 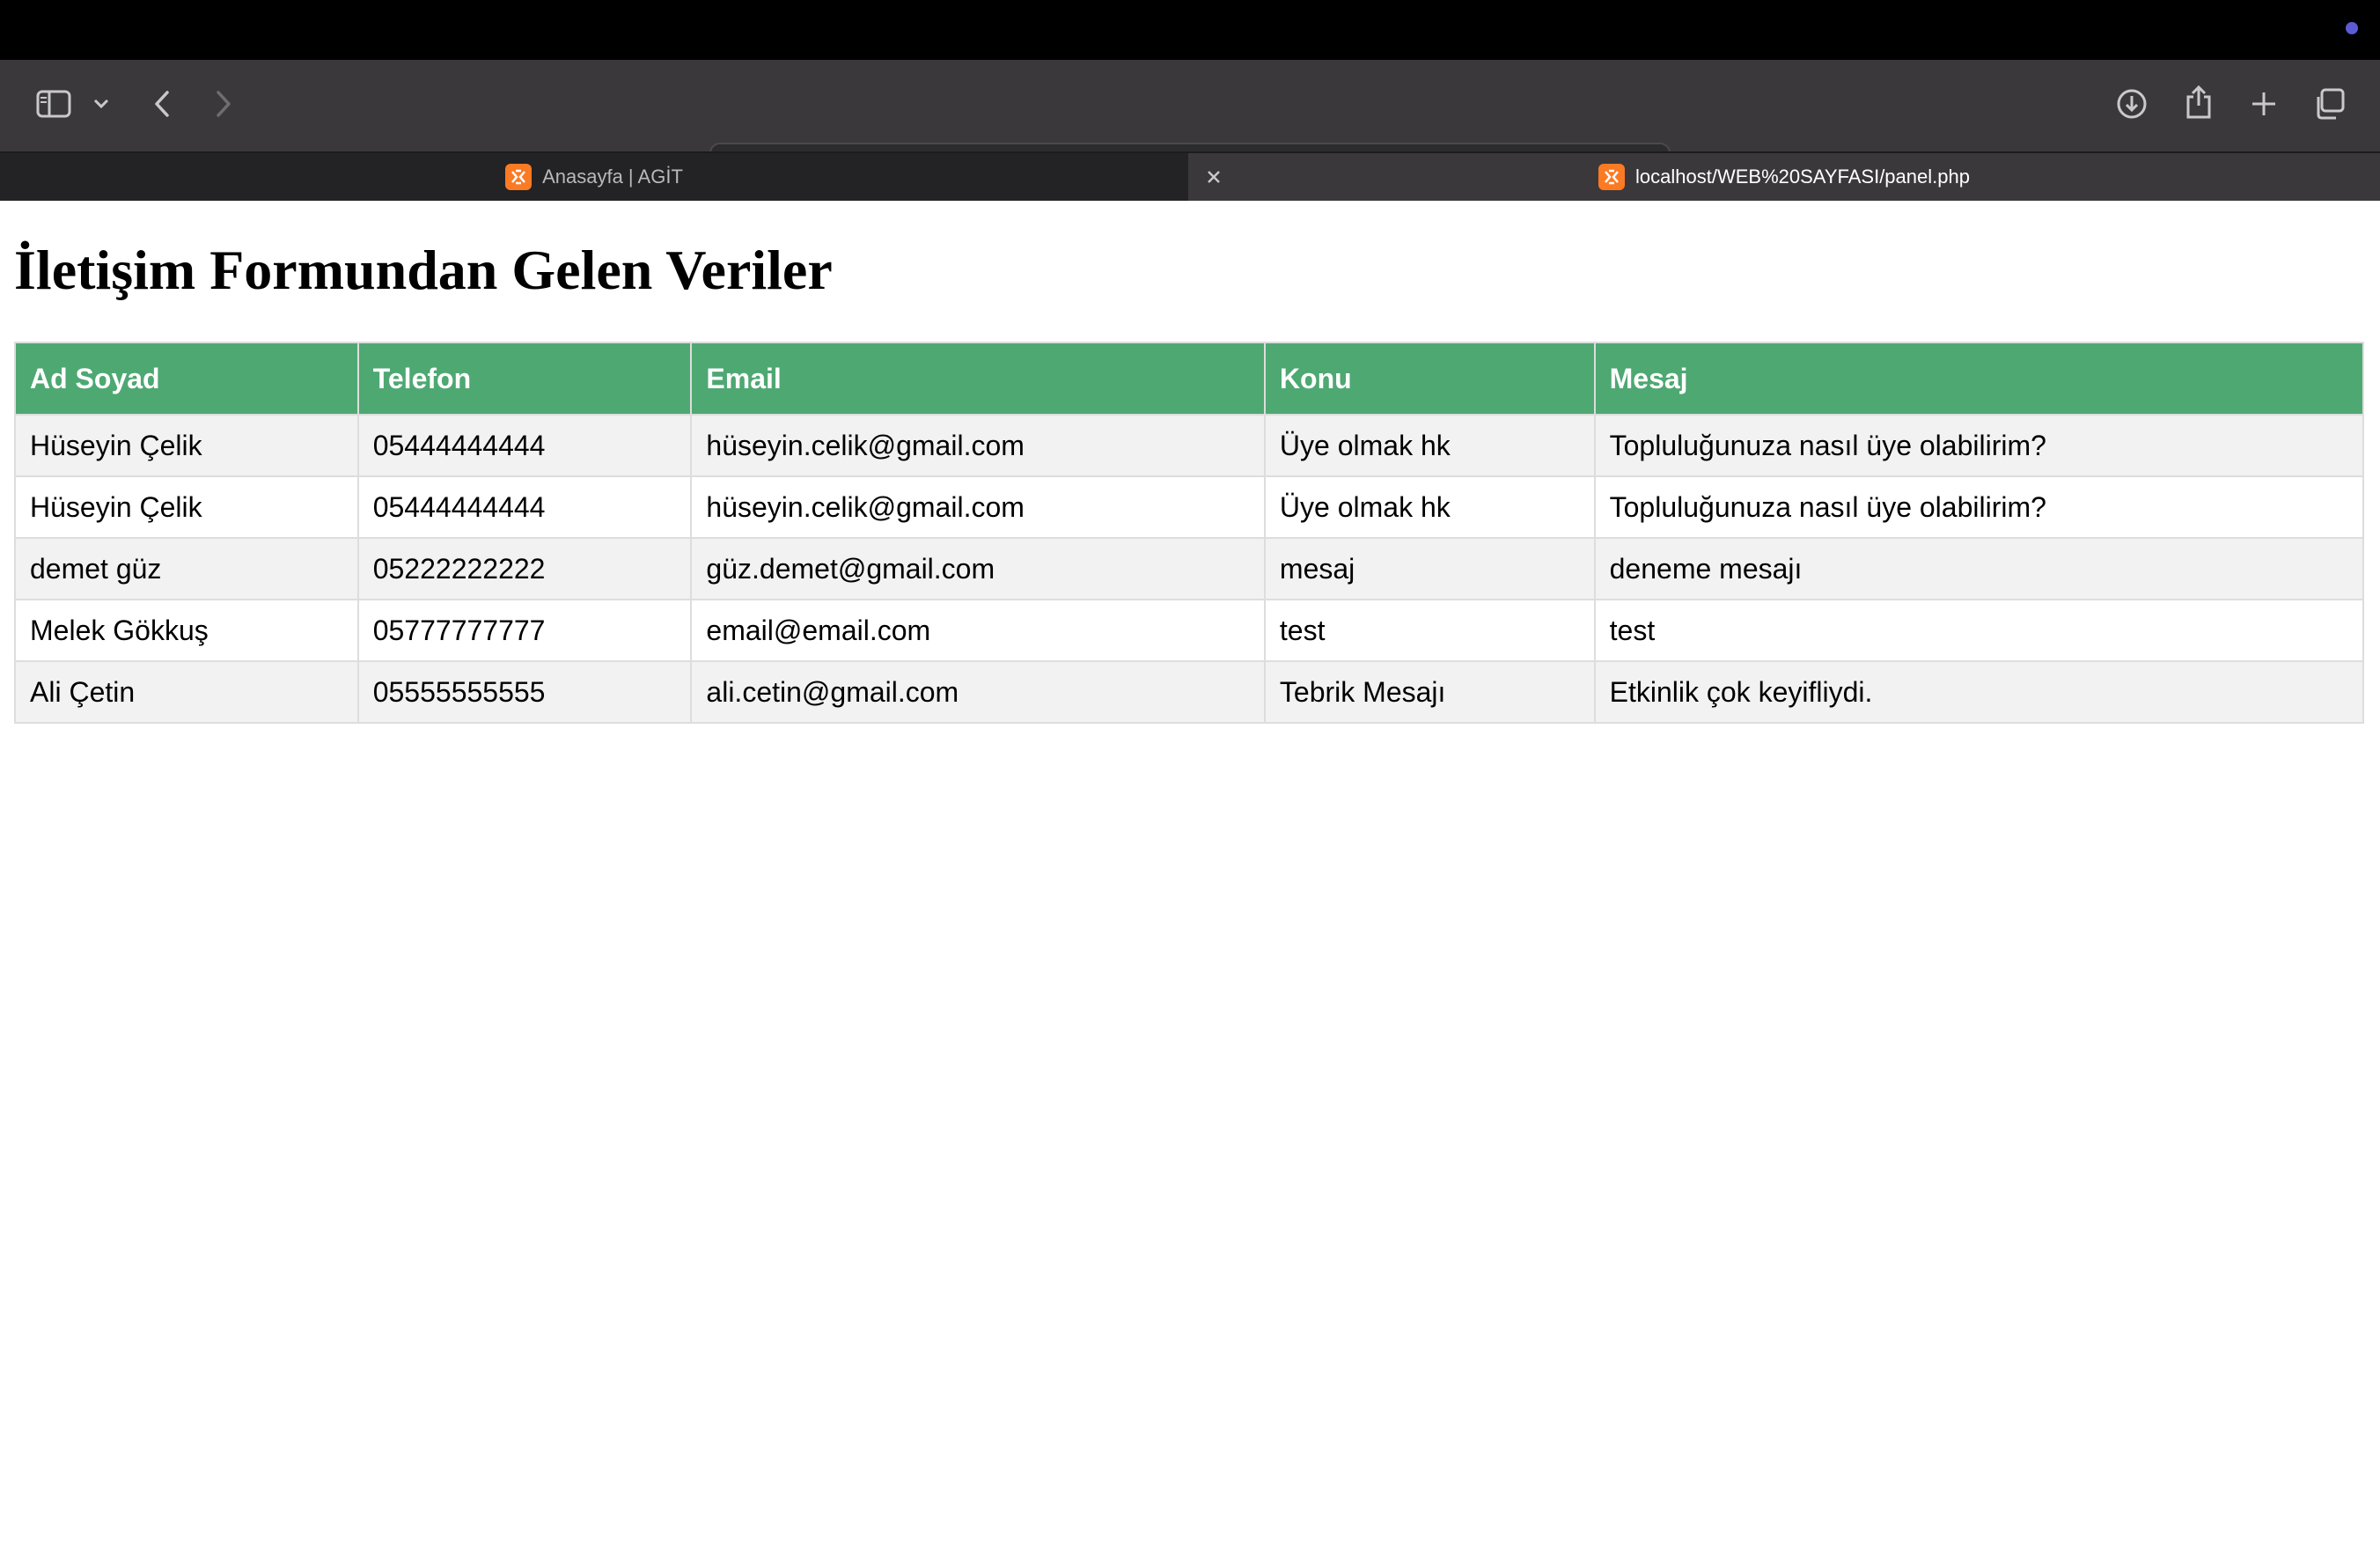 I want to click on cell-mesaj: test, so click(x=1979, y=630).